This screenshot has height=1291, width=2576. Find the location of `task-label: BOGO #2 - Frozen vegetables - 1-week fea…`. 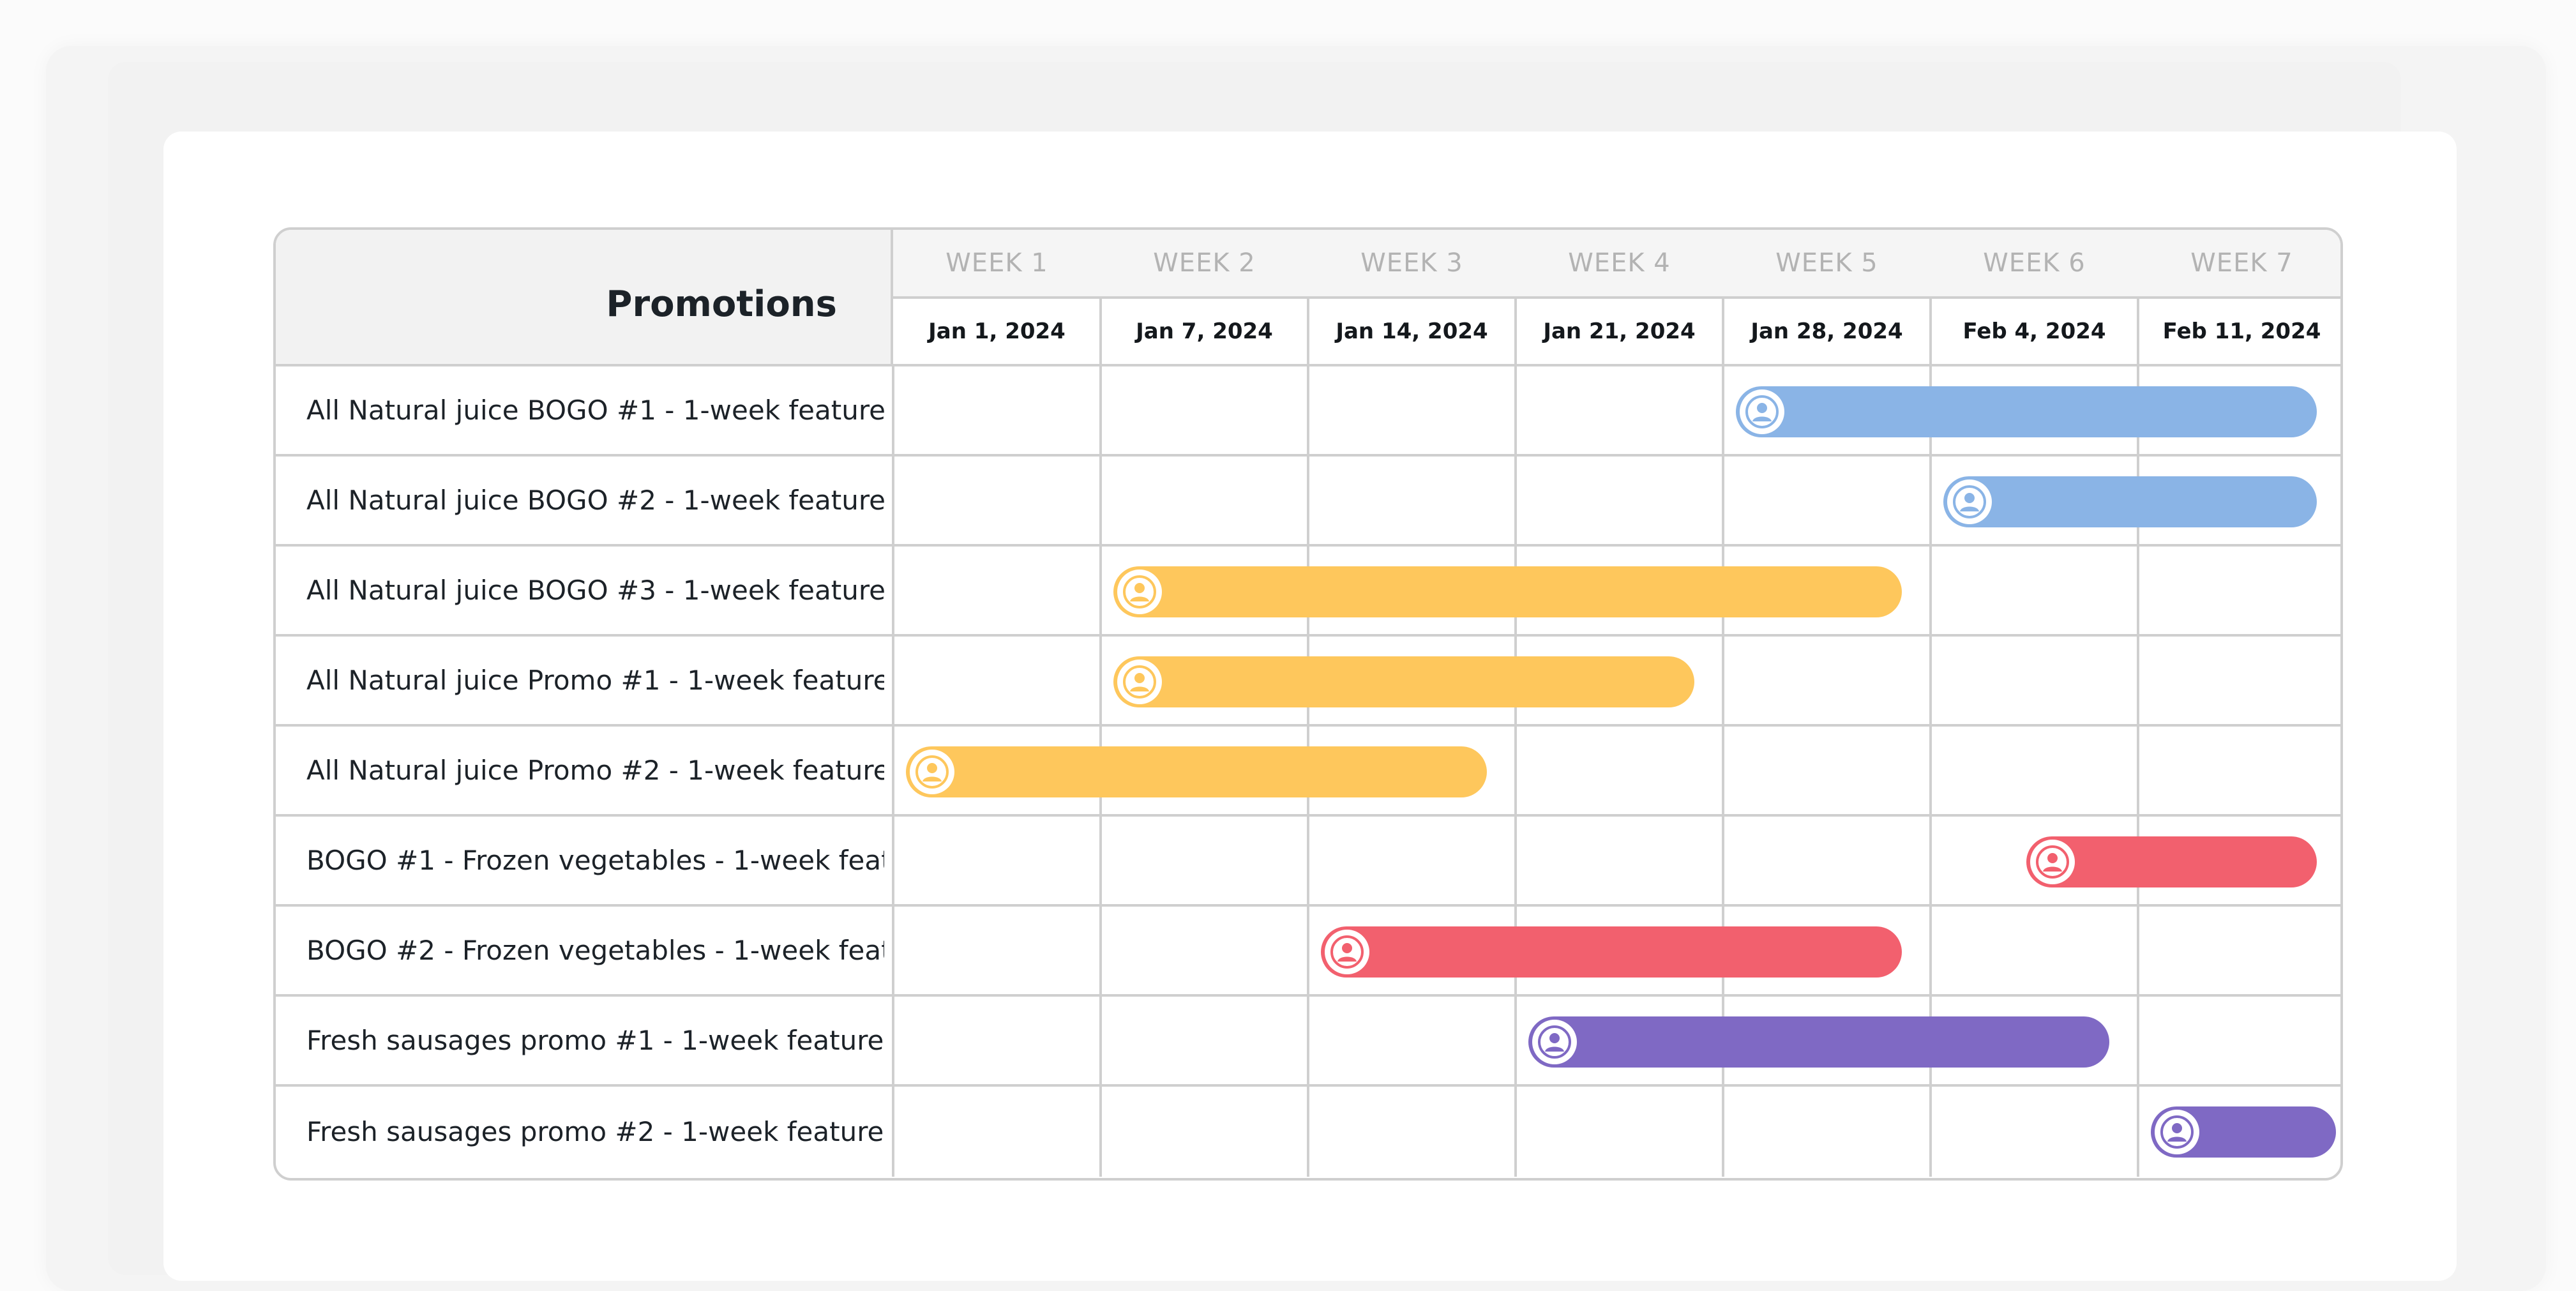

task-label: BOGO #2 - Frozen vegetables - 1-week fea… is located at coordinates (595, 951).